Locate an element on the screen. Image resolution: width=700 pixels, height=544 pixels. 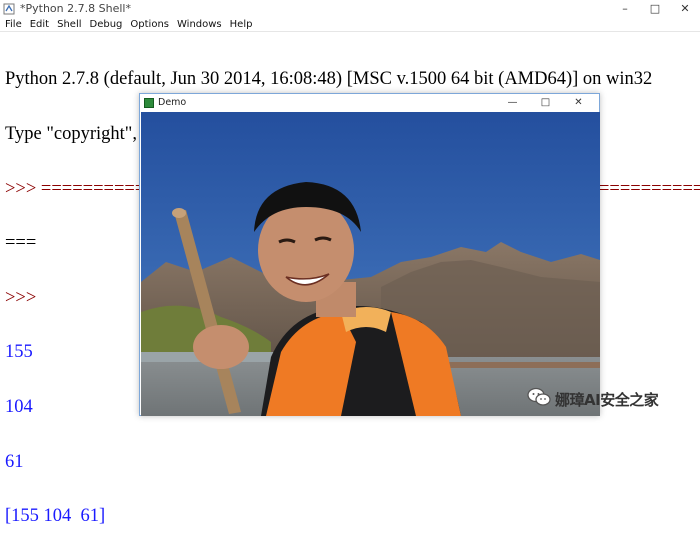
menu-windows: Windows is located at coordinates (199, 24).